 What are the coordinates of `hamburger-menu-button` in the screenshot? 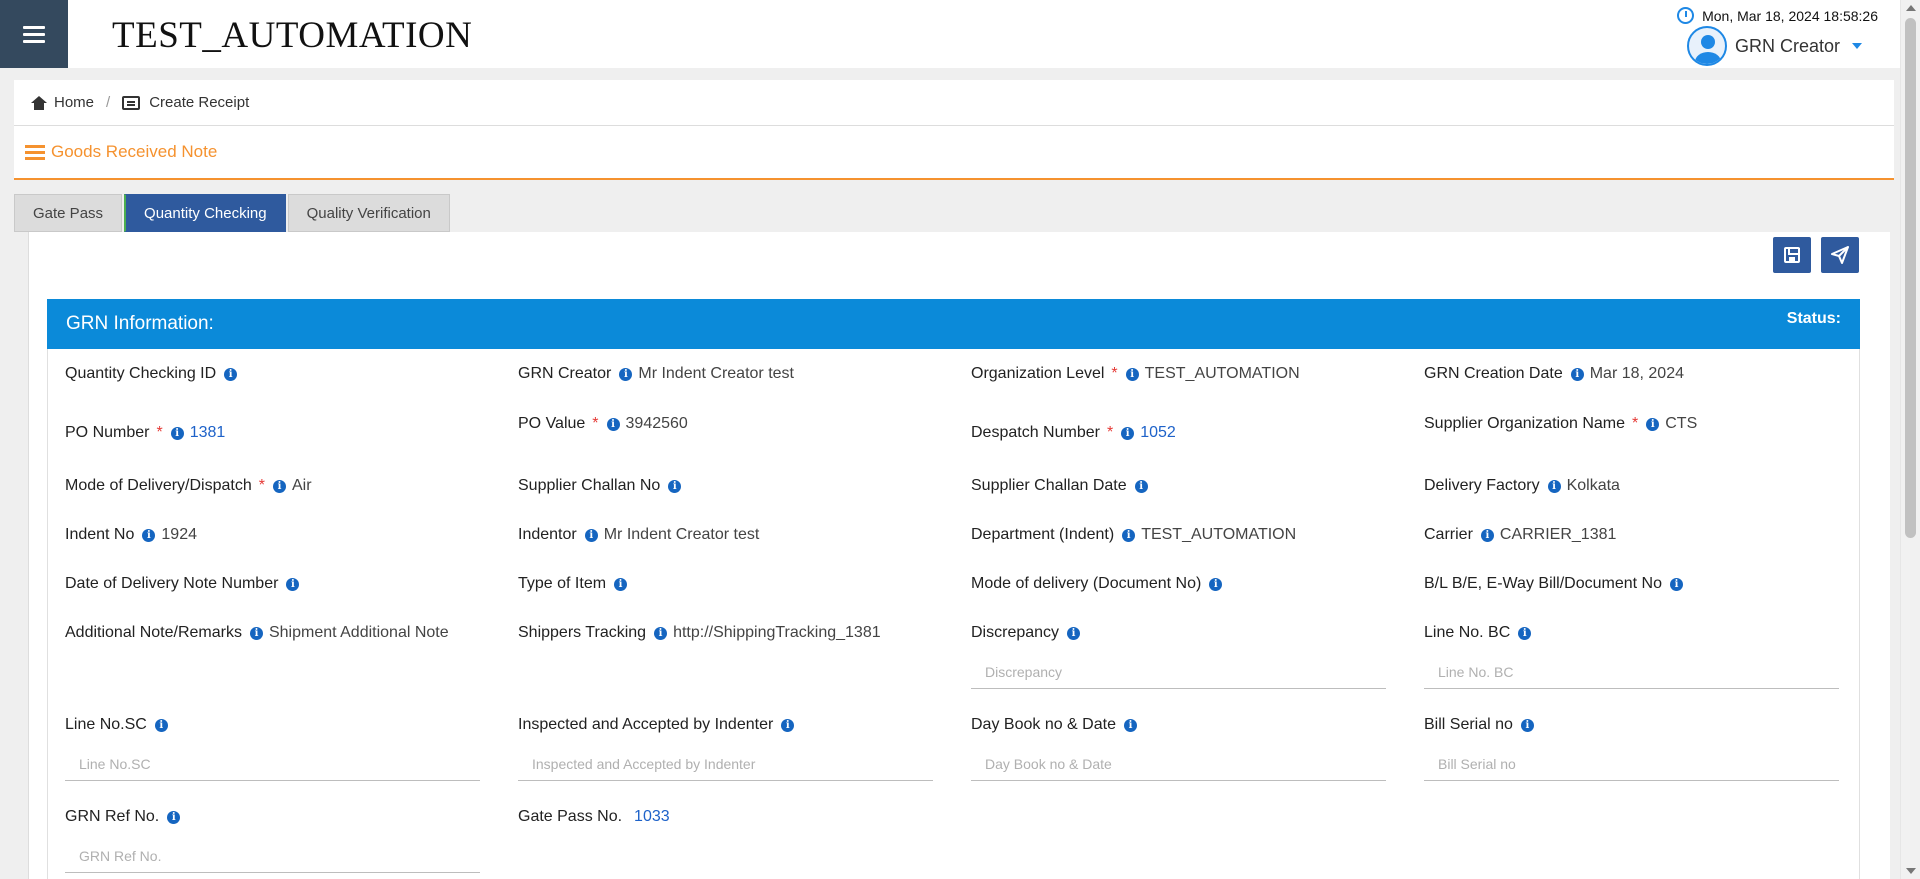 It's located at (34, 34).